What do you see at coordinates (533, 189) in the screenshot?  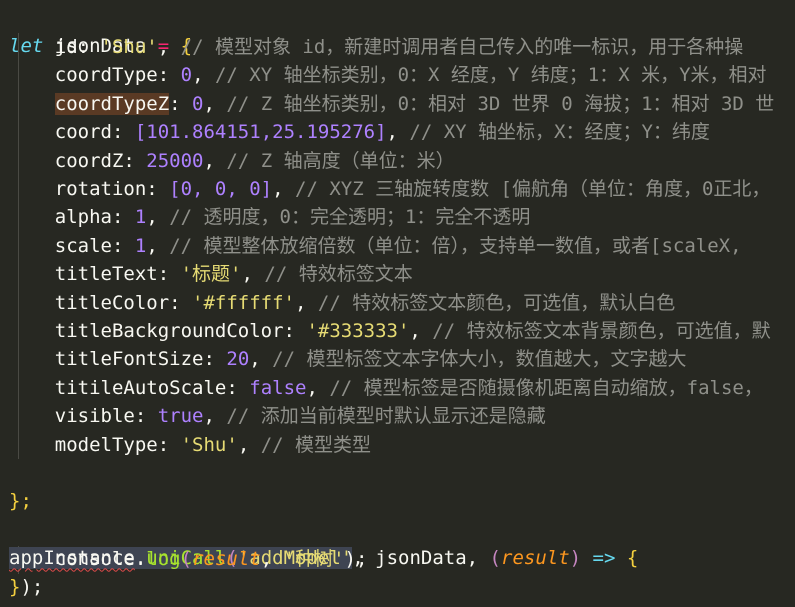 I see `property-comment: // XYZ 三轴旋转度数 [偏航角（单位：角度，0正北，` at bounding box center [533, 189].